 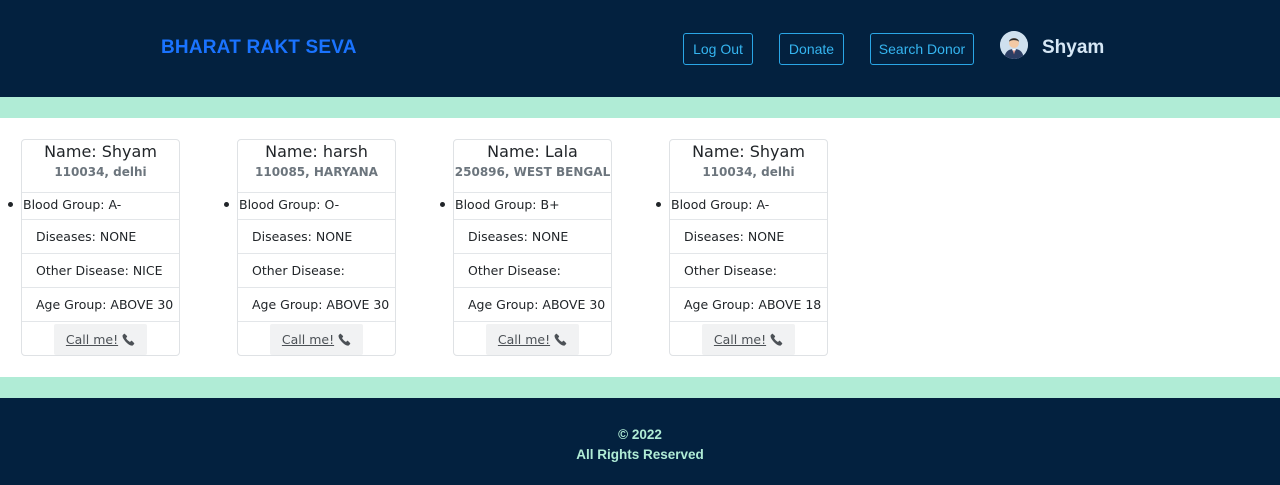 What do you see at coordinates (507, 204) in the screenshot?
I see `blood-group-text: Blood Group: B+` at bounding box center [507, 204].